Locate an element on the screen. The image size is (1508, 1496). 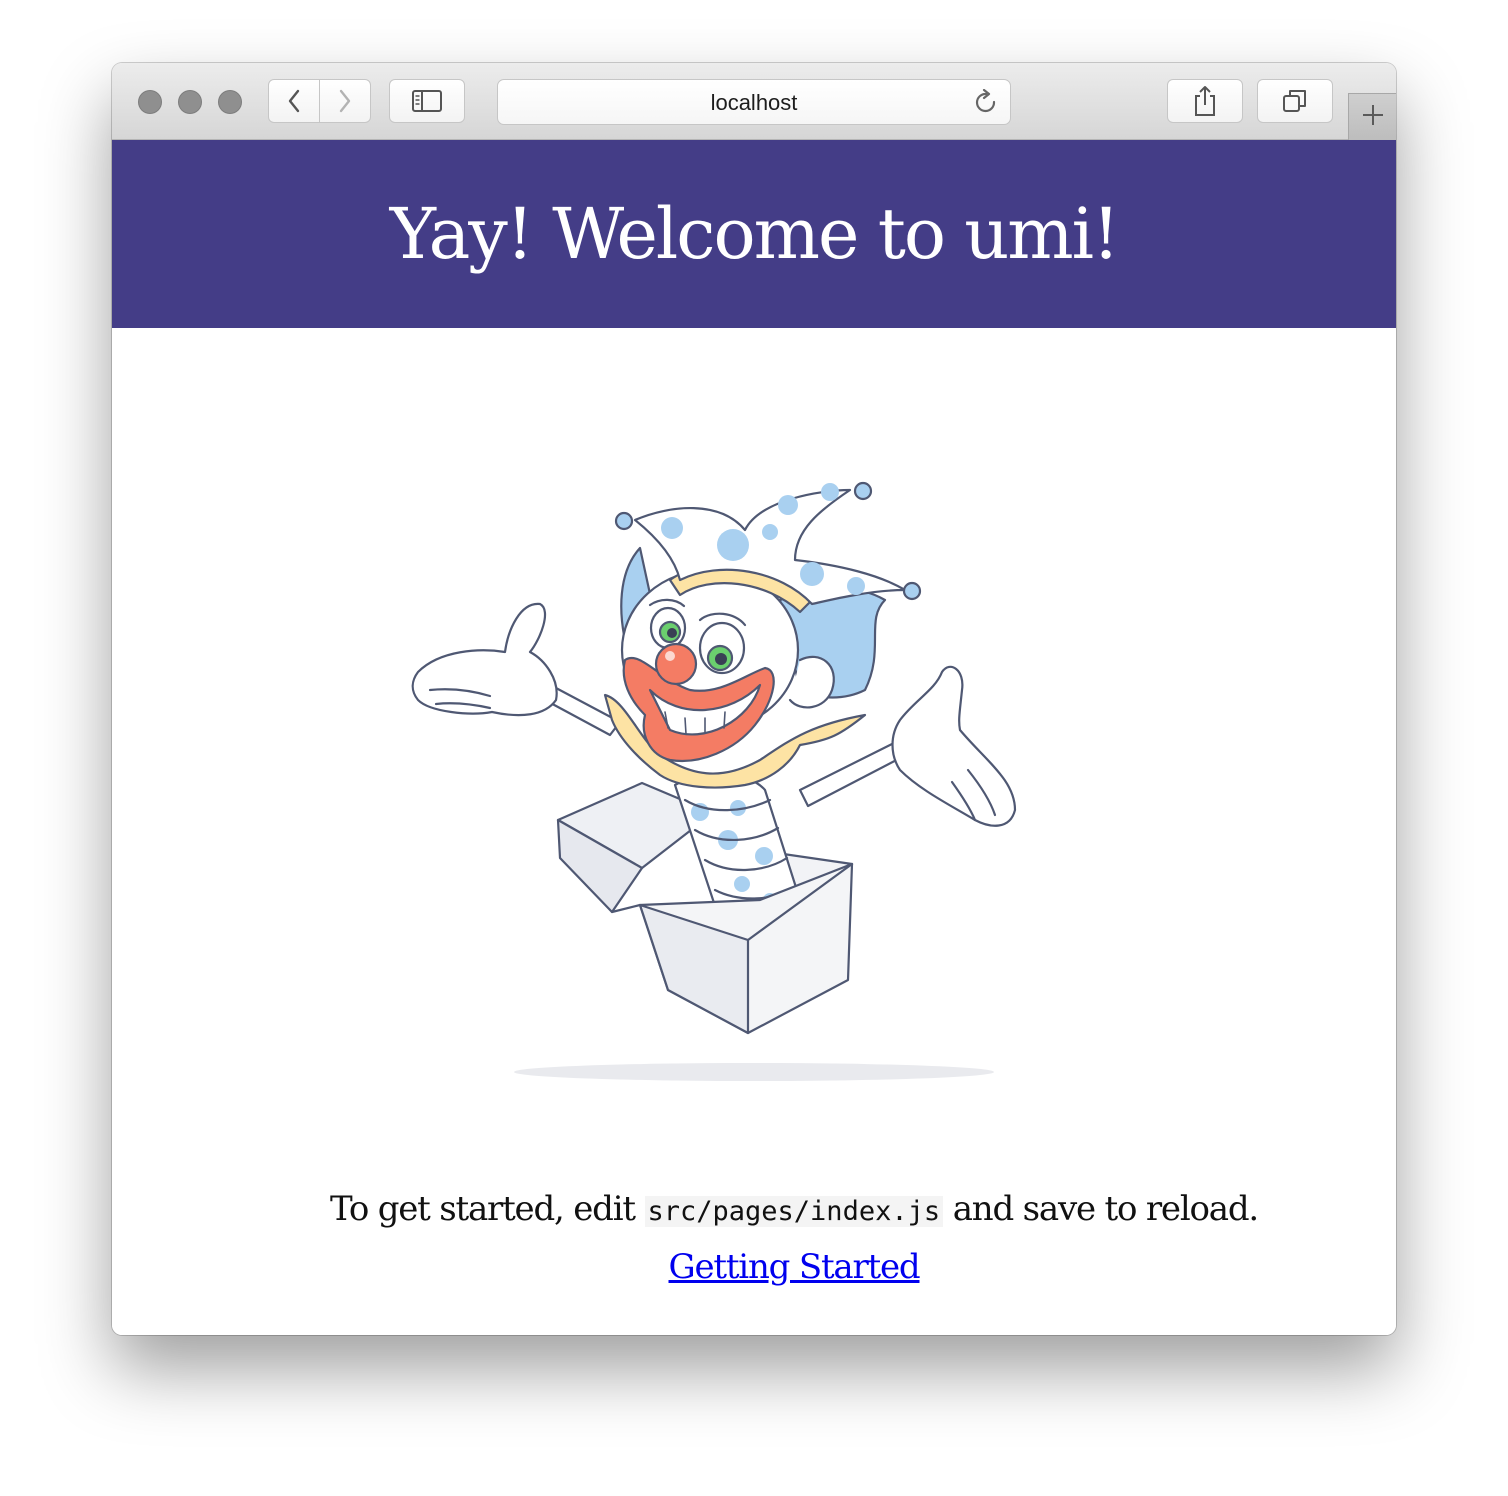
chevron-left-icon is located at coordinates (294, 101).